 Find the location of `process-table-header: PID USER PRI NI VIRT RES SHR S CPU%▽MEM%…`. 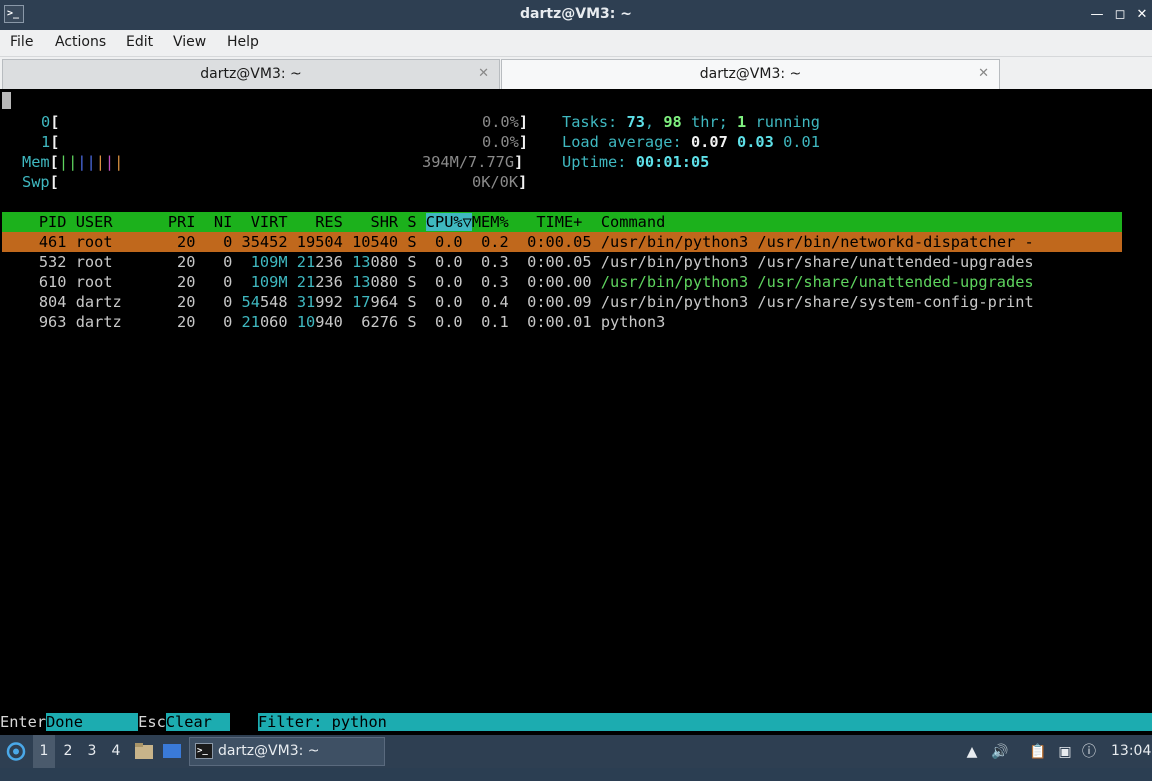

process-table-header: PID USER PRI NI VIRT RES SHR S CPU%▽MEM%… is located at coordinates (562, 222).